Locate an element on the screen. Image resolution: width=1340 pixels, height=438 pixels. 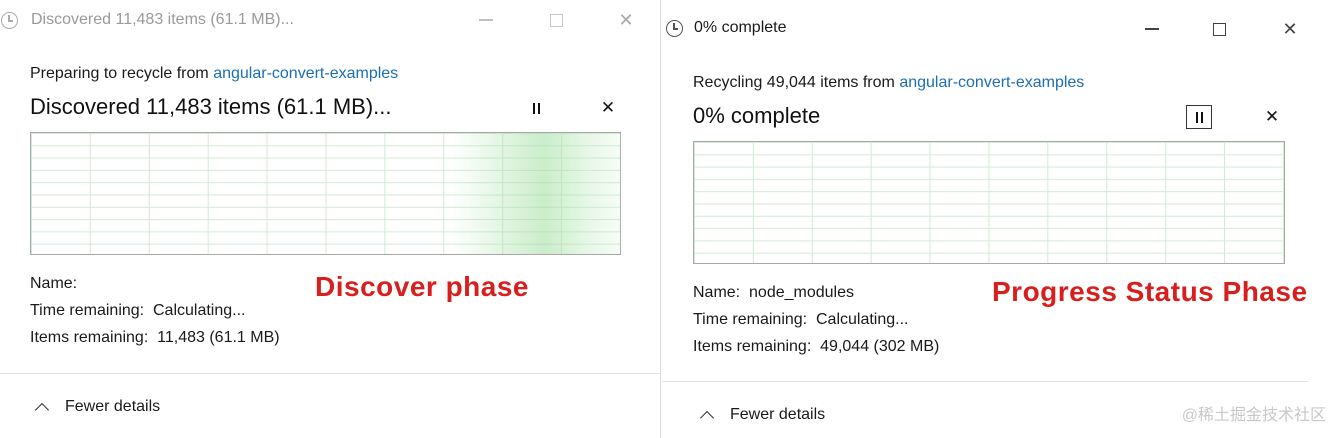
items-remaining-value: 49,044 (302 MB) is located at coordinates (880, 346).